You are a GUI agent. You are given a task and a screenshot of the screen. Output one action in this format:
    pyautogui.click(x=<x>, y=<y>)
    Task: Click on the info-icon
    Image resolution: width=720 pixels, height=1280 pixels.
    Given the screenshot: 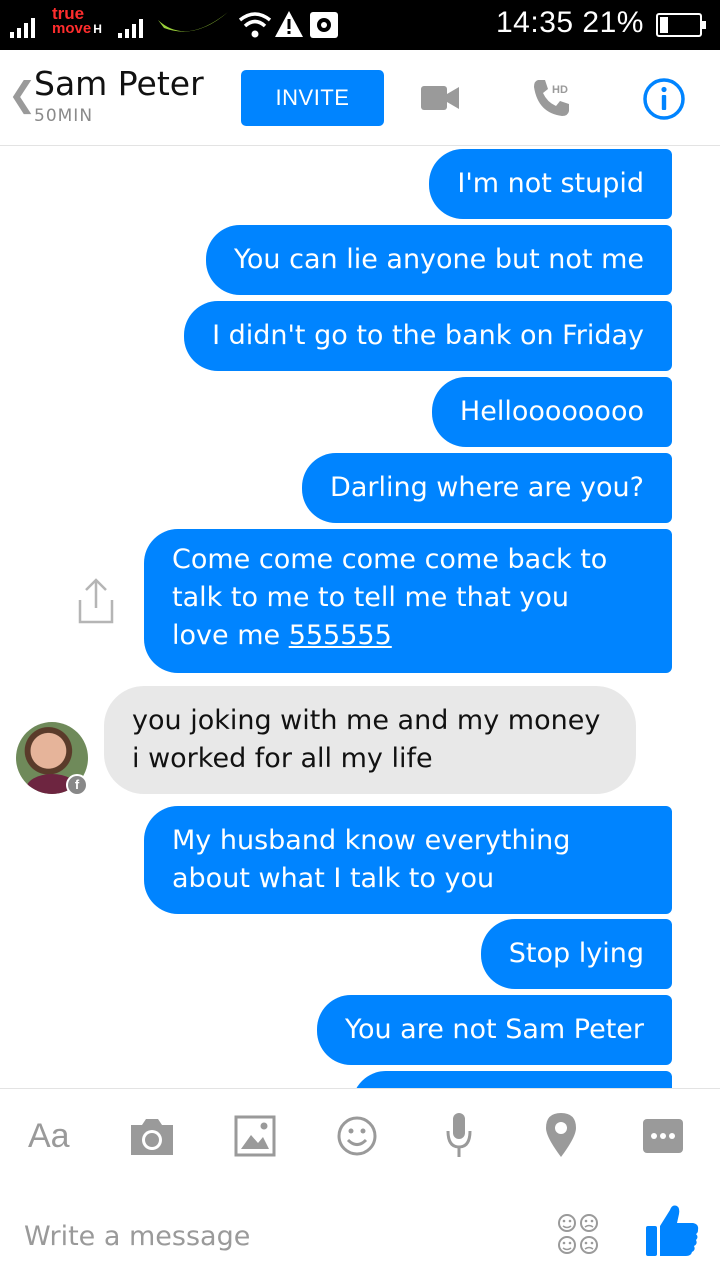 What is the action you would take?
    pyautogui.click(x=664, y=99)
    